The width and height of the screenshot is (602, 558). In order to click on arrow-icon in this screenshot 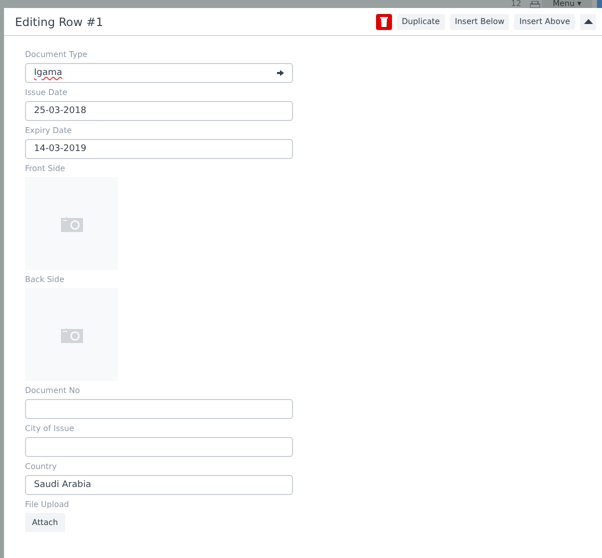, I will do `click(280, 73)`.